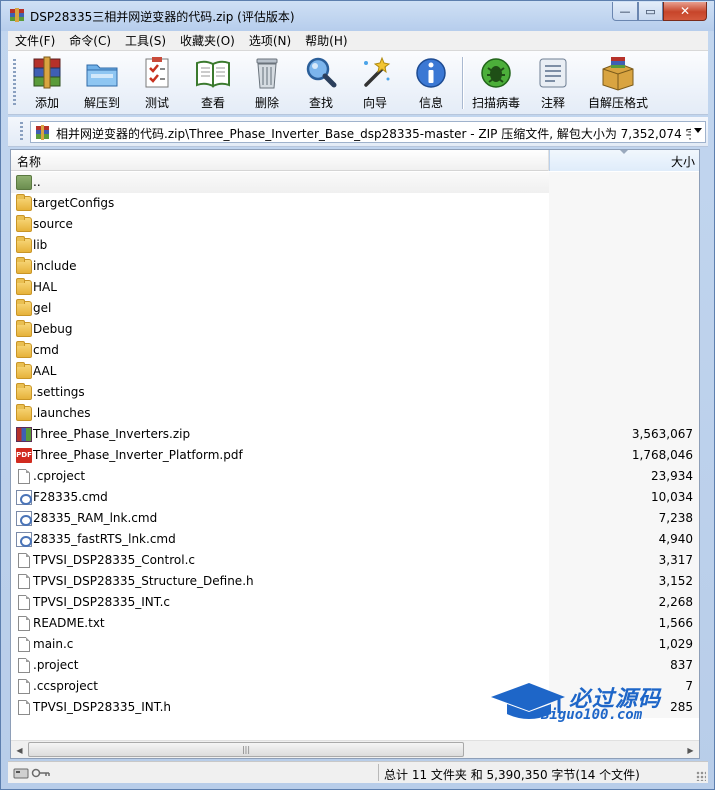 Image resolution: width=715 pixels, height=790 pixels. Describe the element at coordinates (14, 83) in the screenshot. I see `toolbar-grip` at that location.